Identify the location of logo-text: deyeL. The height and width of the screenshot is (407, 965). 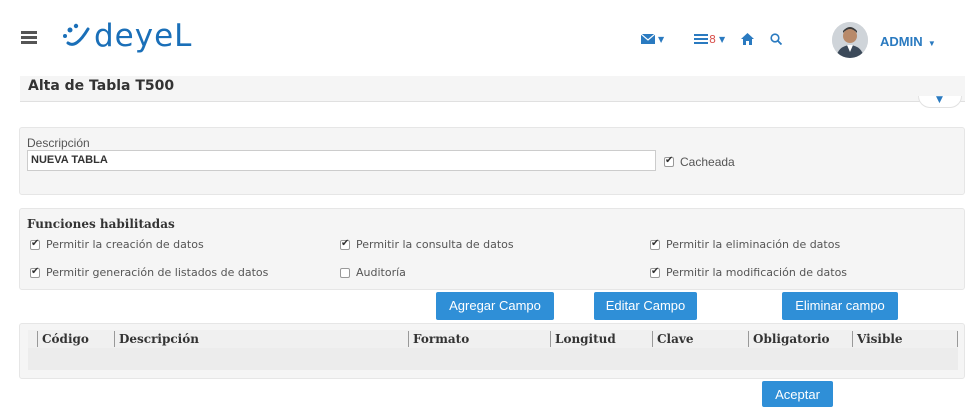
(143, 36).